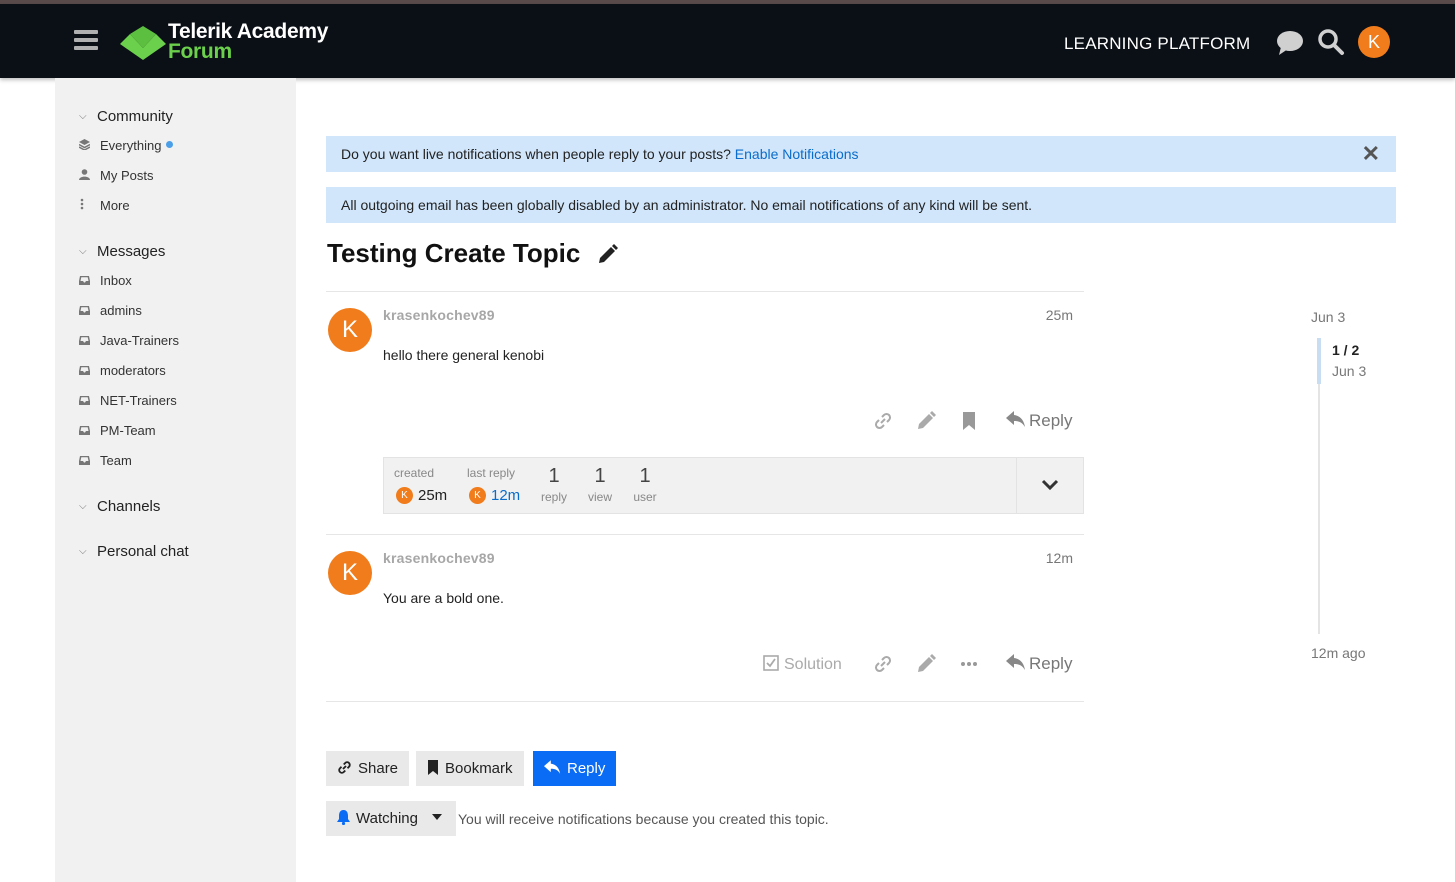 This screenshot has height=882, width=1455. I want to click on created-avatar: K, so click(404, 495).